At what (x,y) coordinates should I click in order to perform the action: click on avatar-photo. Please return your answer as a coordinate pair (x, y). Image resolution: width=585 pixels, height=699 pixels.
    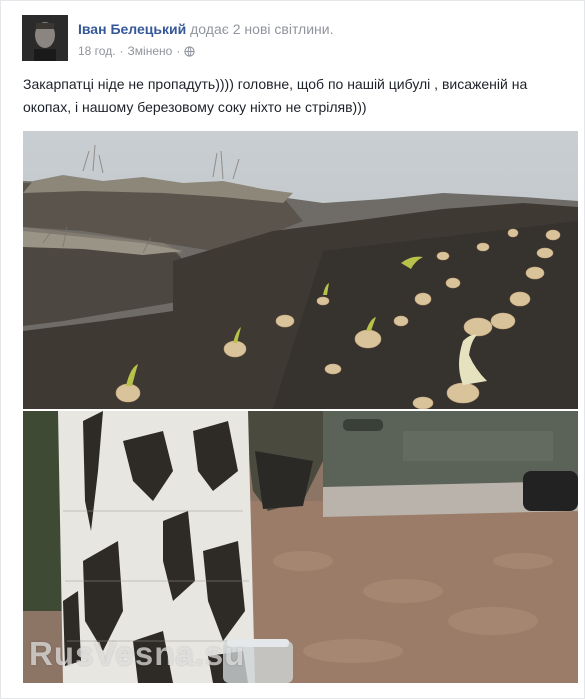
    Looking at the image, I should click on (45, 38).